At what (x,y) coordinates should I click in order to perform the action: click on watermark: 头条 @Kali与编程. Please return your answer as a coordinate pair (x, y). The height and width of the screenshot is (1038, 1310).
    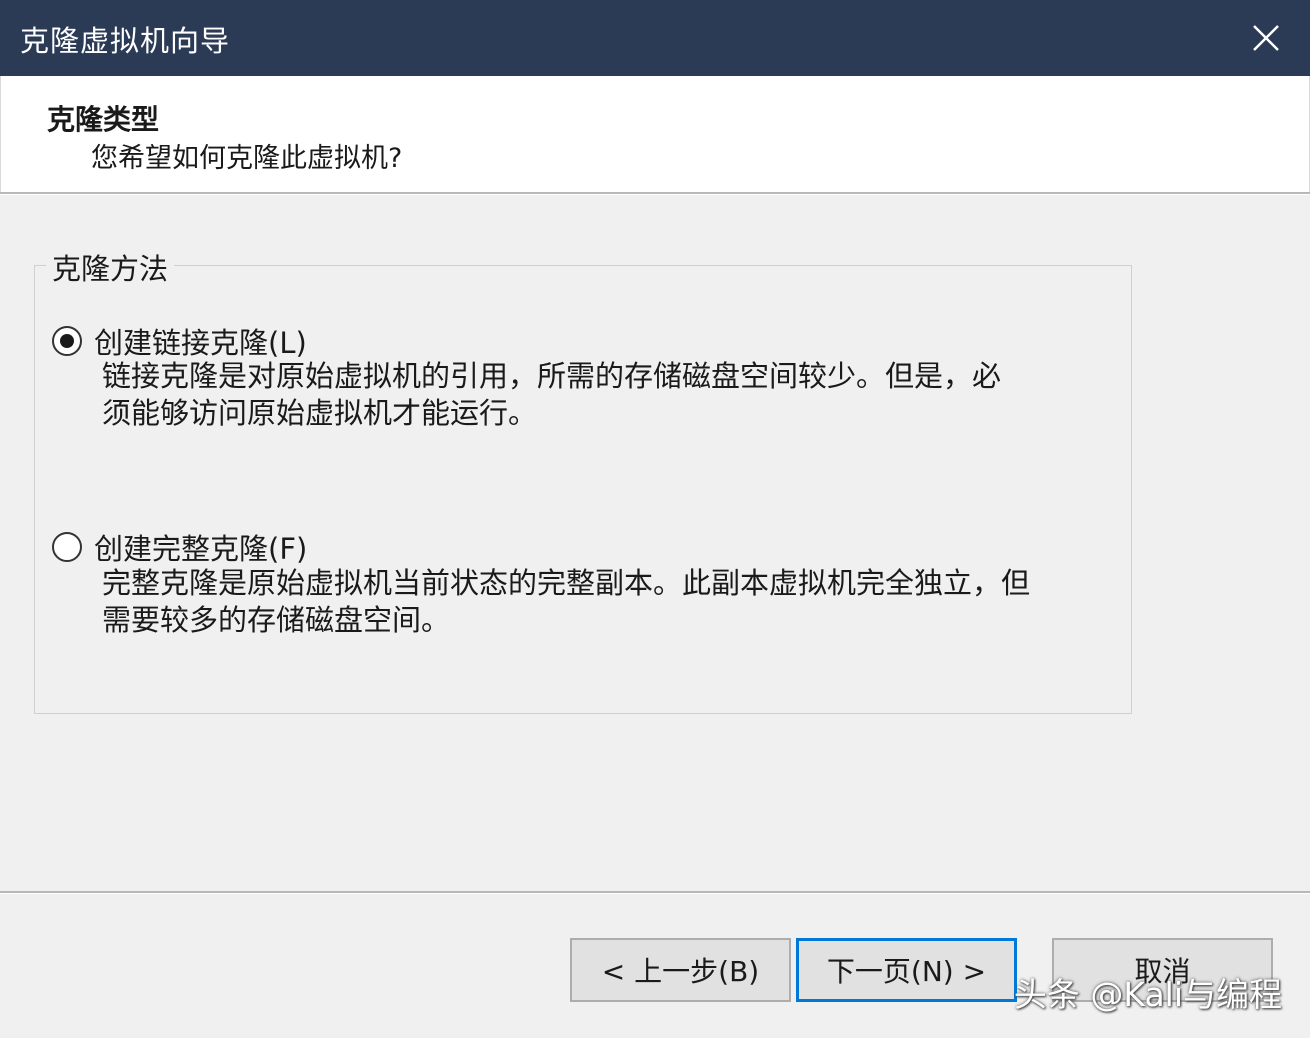
    Looking at the image, I should click on (1147, 994).